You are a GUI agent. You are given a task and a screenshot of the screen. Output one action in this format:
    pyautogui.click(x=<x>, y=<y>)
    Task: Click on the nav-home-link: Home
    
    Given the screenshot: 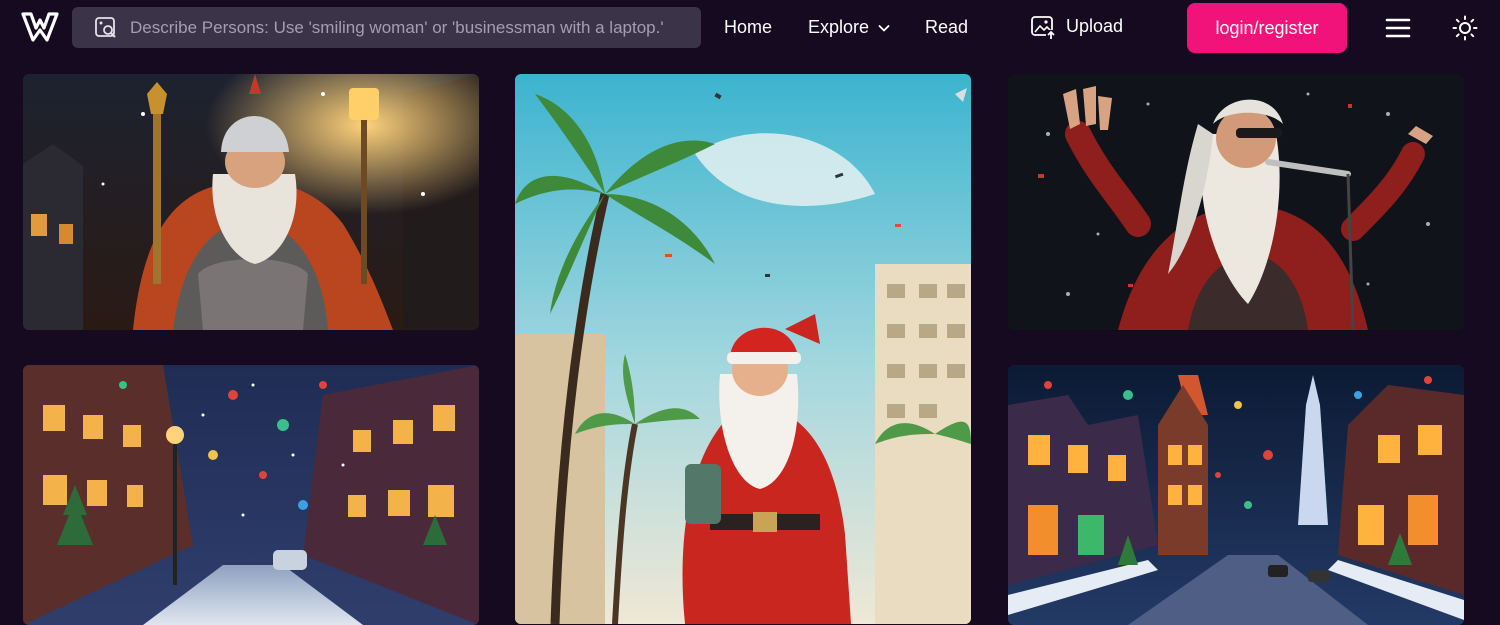 What is the action you would take?
    pyautogui.click(x=748, y=27)
    